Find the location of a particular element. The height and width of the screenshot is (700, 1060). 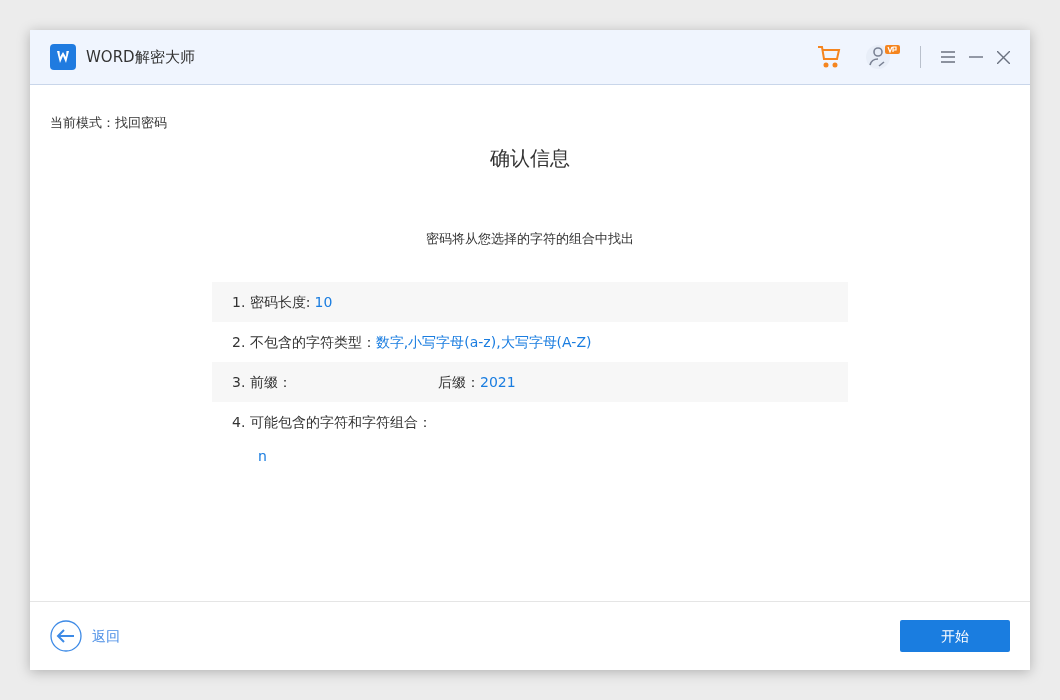

user-vip-icon is located at coordinates (884, 57).